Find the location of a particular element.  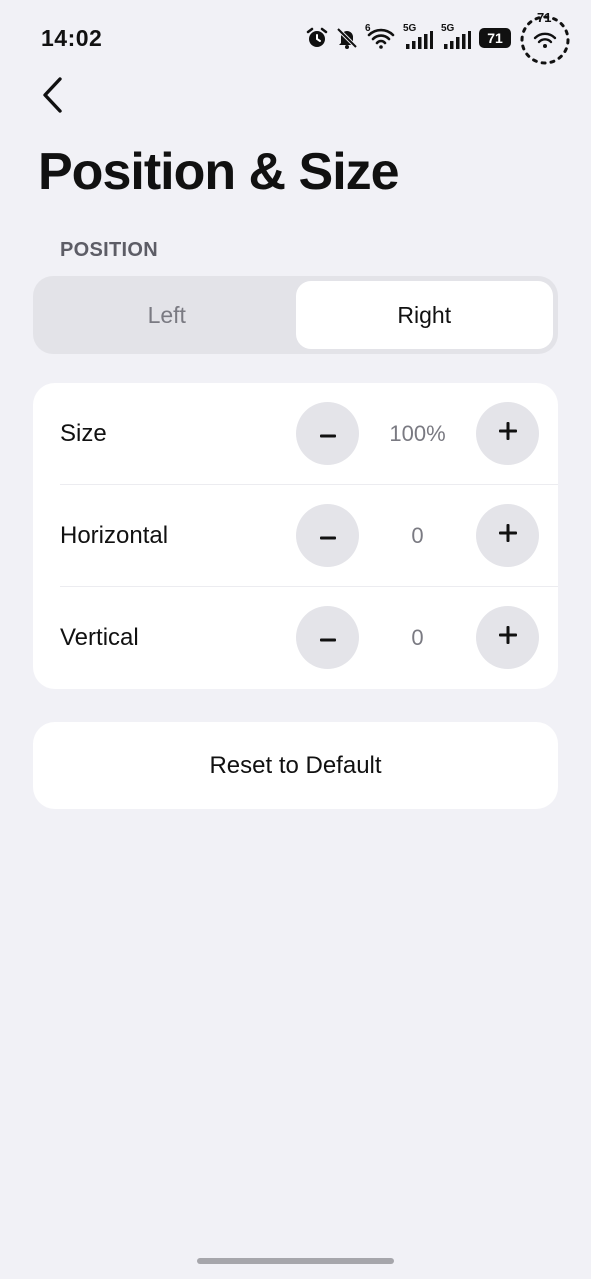

bell-off-icon is located at coordinates (347, 38).